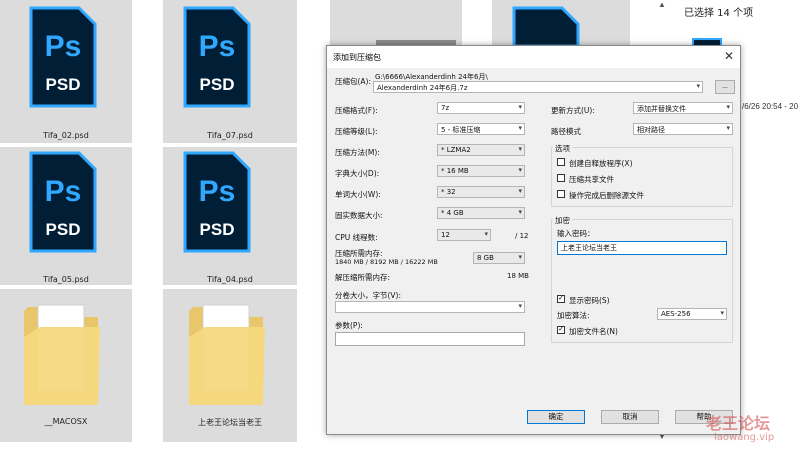  Describe the element at coordinates (356, 131) in the screenshot. I see `level-label: 压缩等级(L):` at that location.